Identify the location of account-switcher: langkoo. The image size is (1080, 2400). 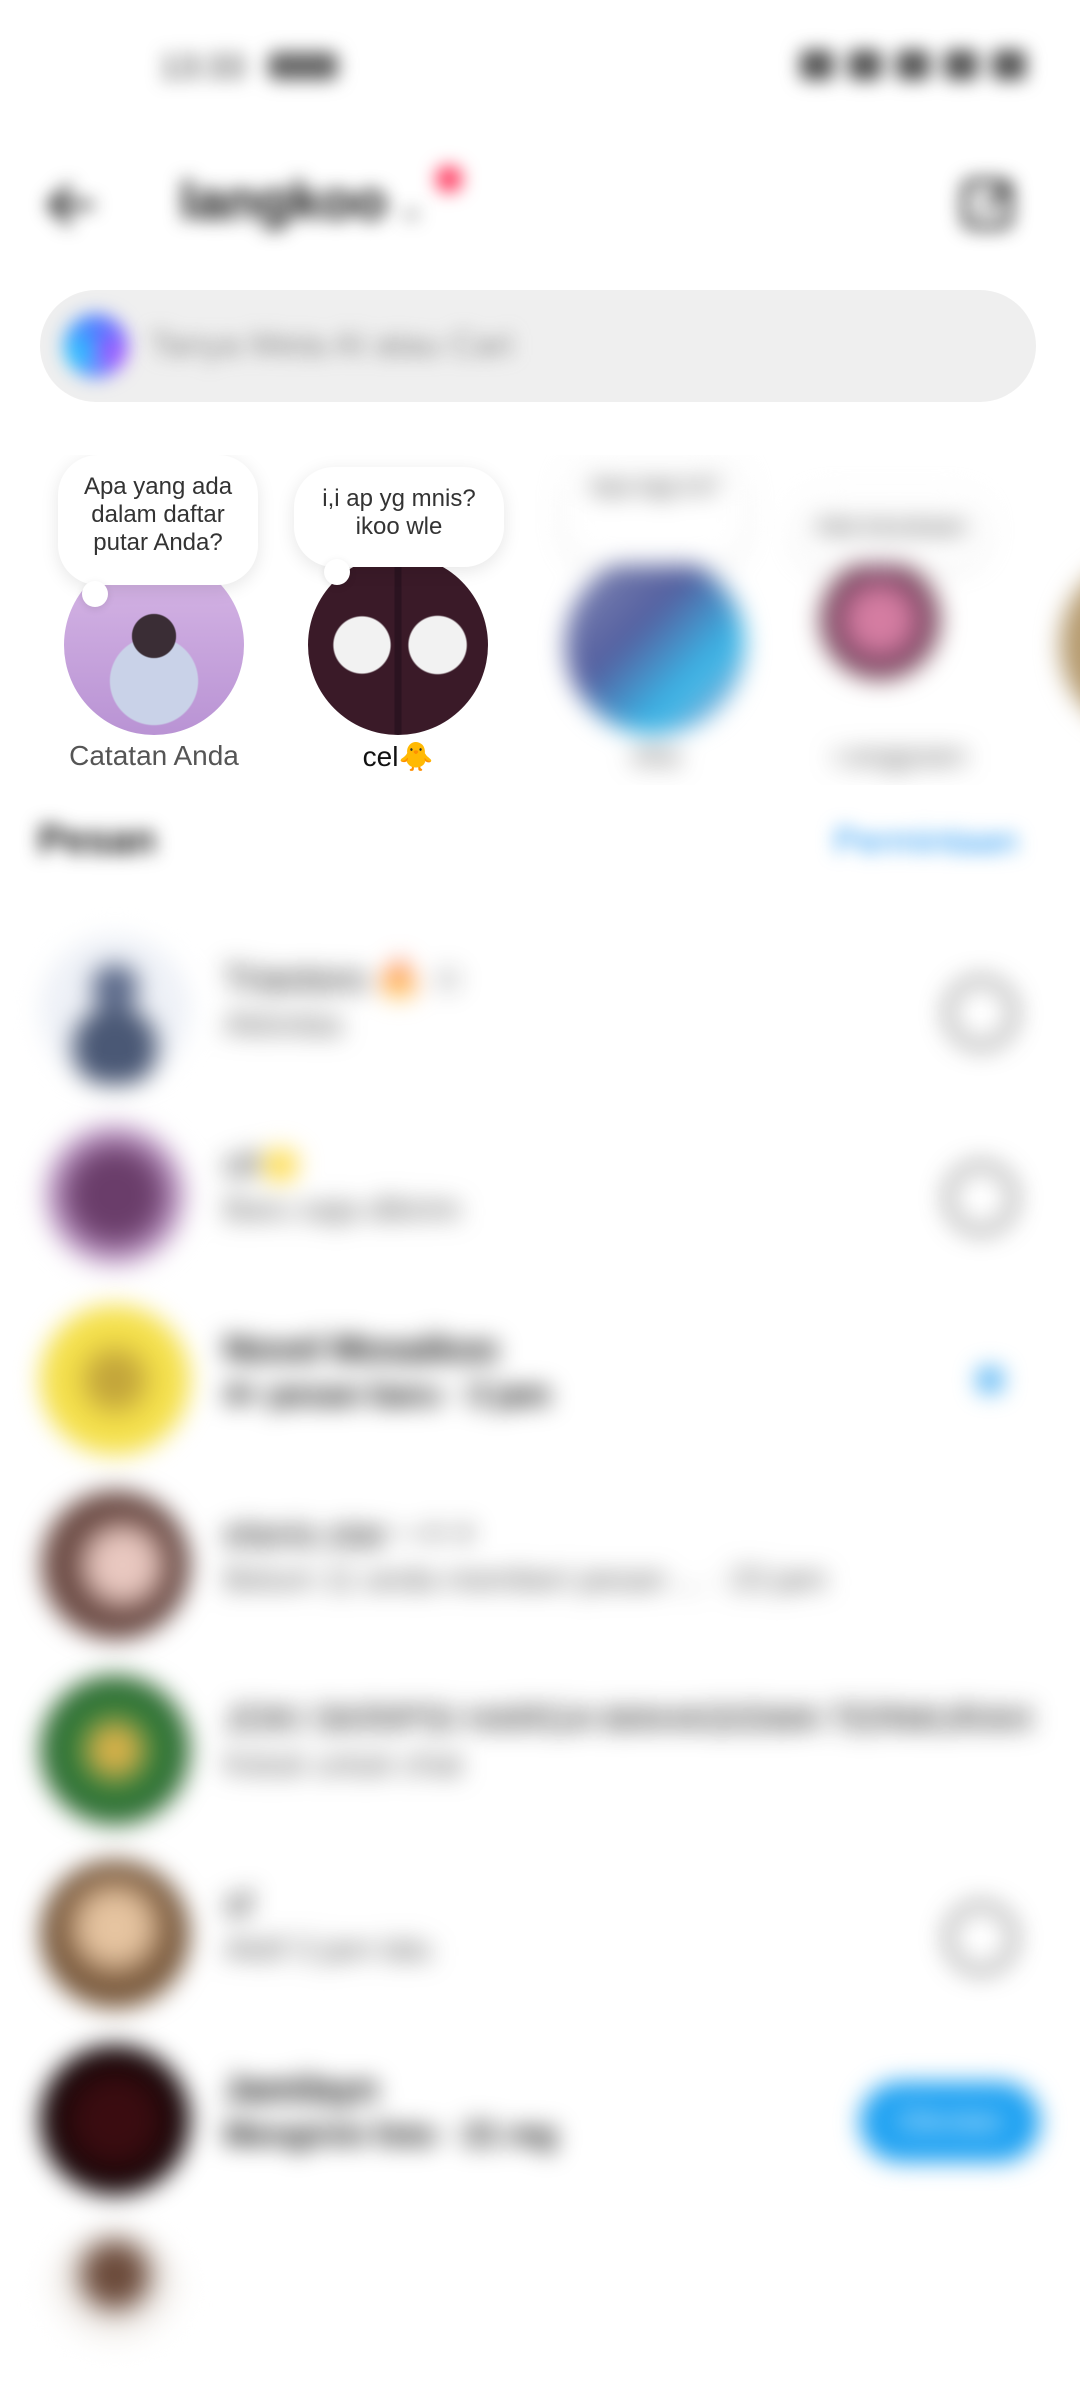
(283, 201).